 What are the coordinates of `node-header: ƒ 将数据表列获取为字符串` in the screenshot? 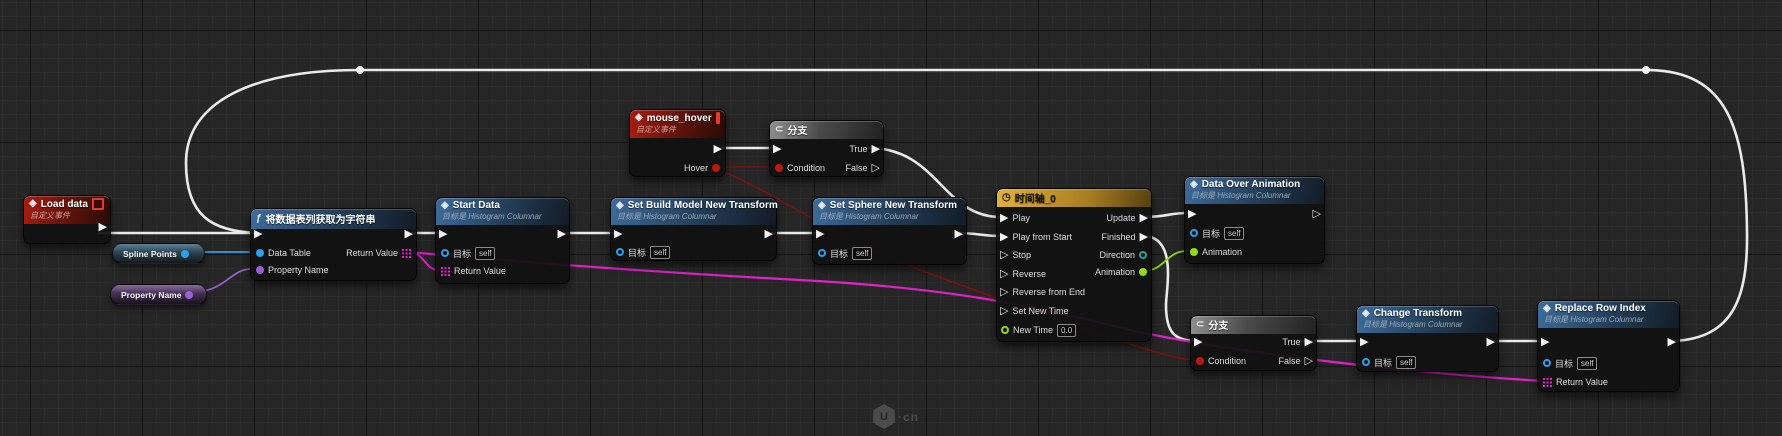 It's located at (333, 219).